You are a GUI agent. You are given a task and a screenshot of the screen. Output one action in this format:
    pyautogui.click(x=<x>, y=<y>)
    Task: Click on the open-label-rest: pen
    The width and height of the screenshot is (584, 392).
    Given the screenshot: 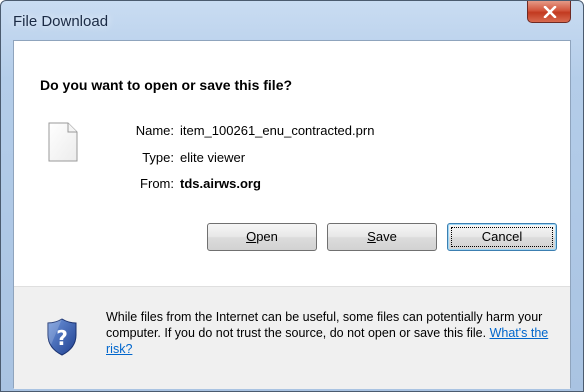 What is the action you would take?
    pyautogui.click(x=267, y=236)
    